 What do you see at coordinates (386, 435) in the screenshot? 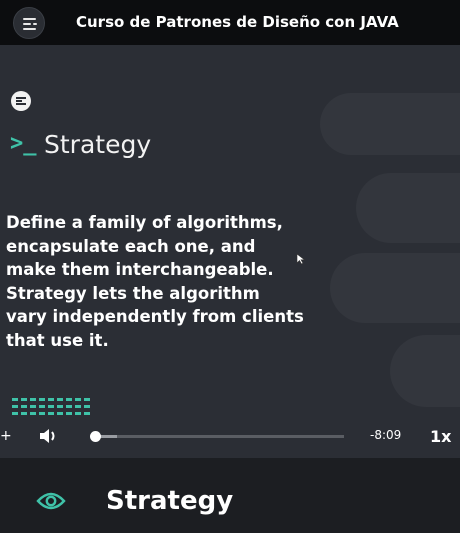
I see `time-remaining: -8:09` at bounding box center [386, 435].